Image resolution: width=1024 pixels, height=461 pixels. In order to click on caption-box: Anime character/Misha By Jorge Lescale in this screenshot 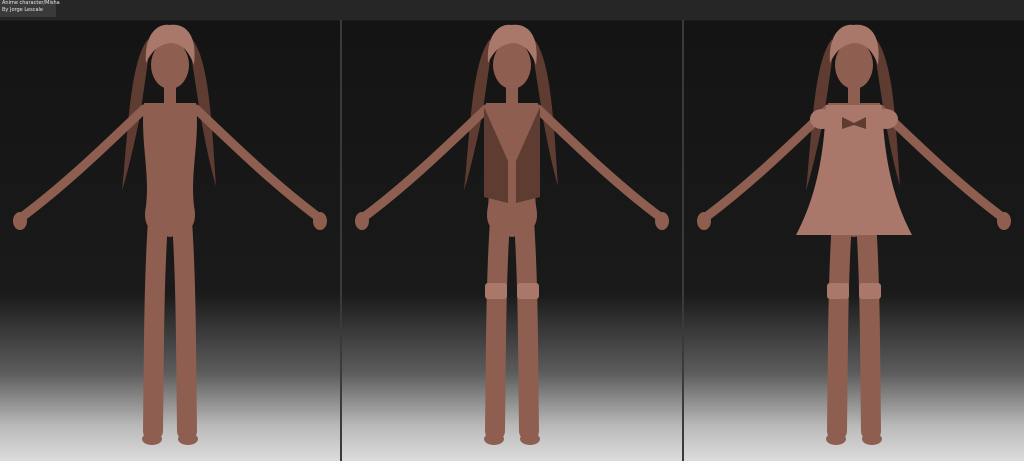, I will do `click(30, 8)`.